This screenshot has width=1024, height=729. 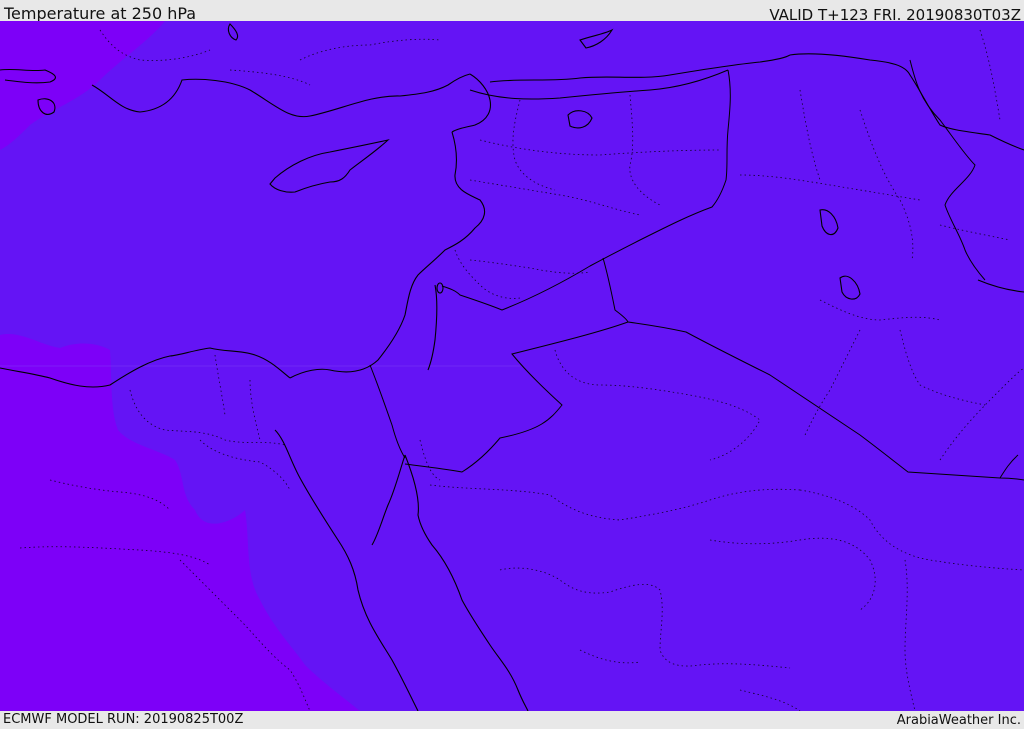 What do you see at coordinates (958, 720) in the screenshot?
I see `credit-label: ArabiaWeather Inc.` at bounding box center [958, 720].